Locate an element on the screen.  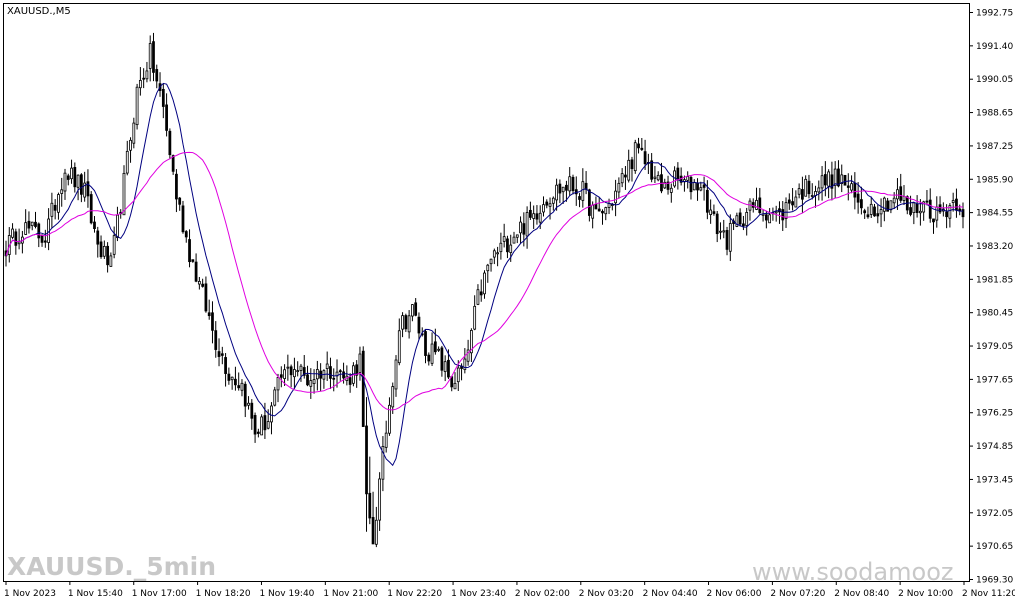
y-tick-label: 1985.90 is located at coordinates (994, 180).